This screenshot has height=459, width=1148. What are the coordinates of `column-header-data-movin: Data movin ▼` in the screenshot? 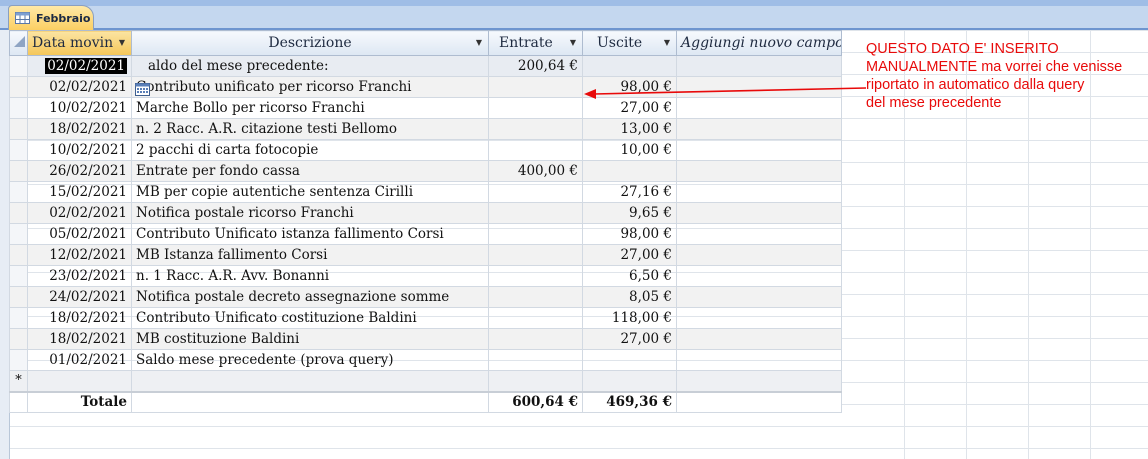 It's located at (79, 43).